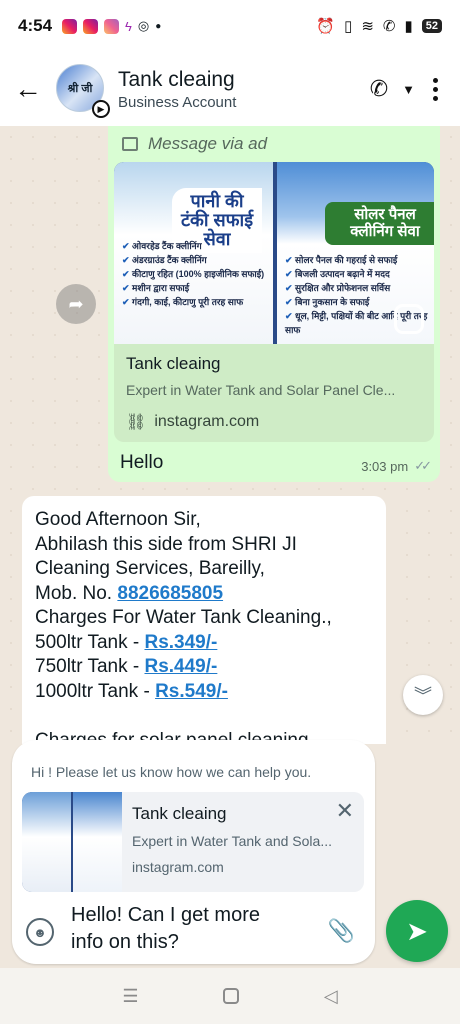  Describe the element at coordinates (143, 25) in the screenshot. I see `threads-icon: ◎` at that location.